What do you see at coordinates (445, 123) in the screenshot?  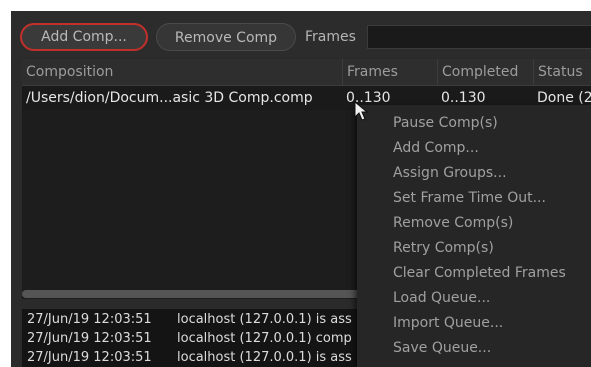 I see `menu-item-pause-comps: Pause Comp(s)` at bounding box center [445, 123].